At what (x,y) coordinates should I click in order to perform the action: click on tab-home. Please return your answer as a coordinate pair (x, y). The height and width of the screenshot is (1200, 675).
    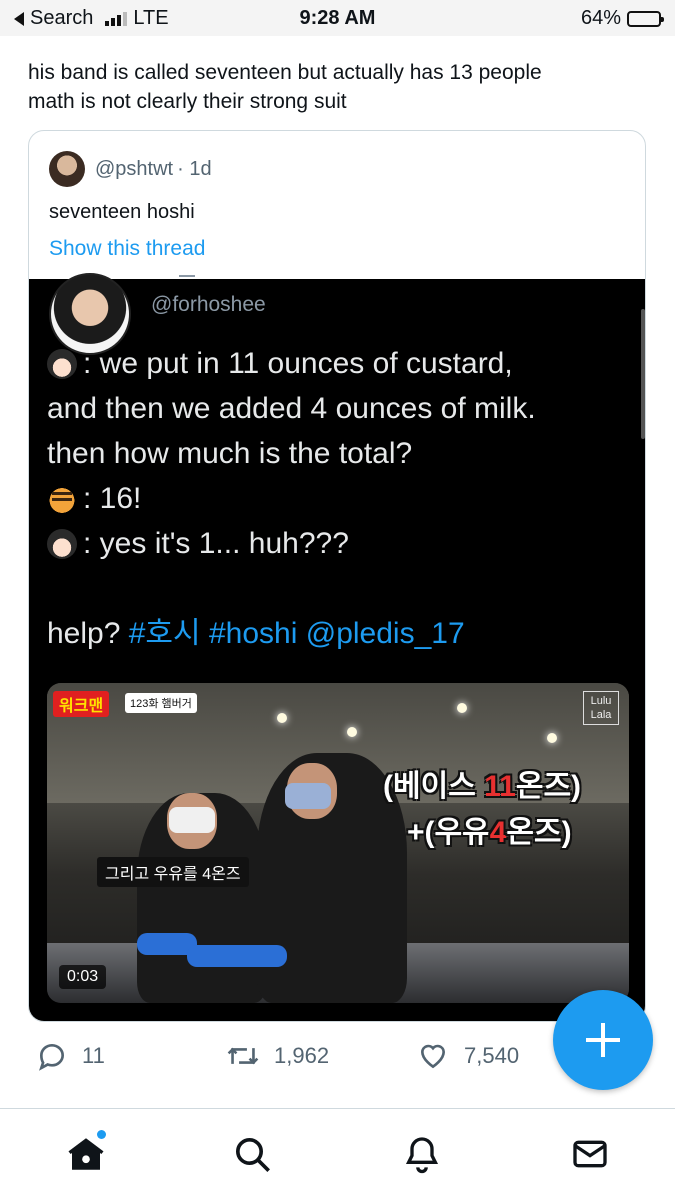
    Looking at the image, I should click on (86, 1154).